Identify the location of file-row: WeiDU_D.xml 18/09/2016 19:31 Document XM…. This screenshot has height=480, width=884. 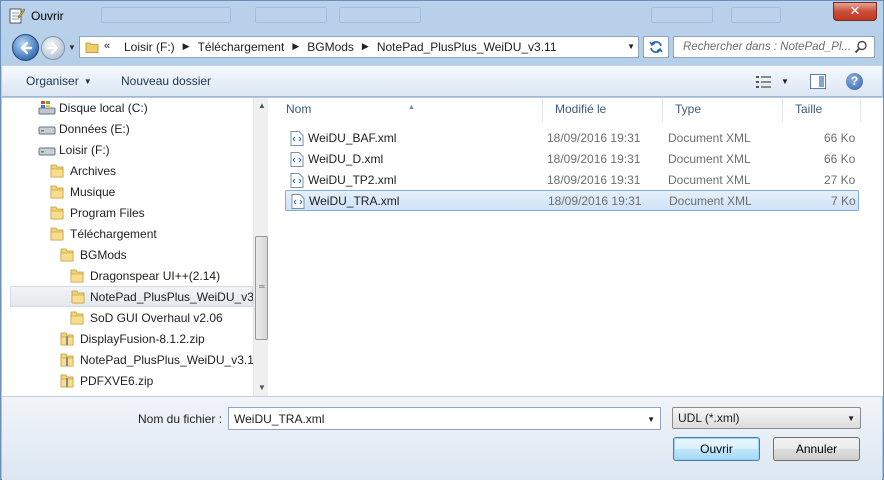
(572, 159).